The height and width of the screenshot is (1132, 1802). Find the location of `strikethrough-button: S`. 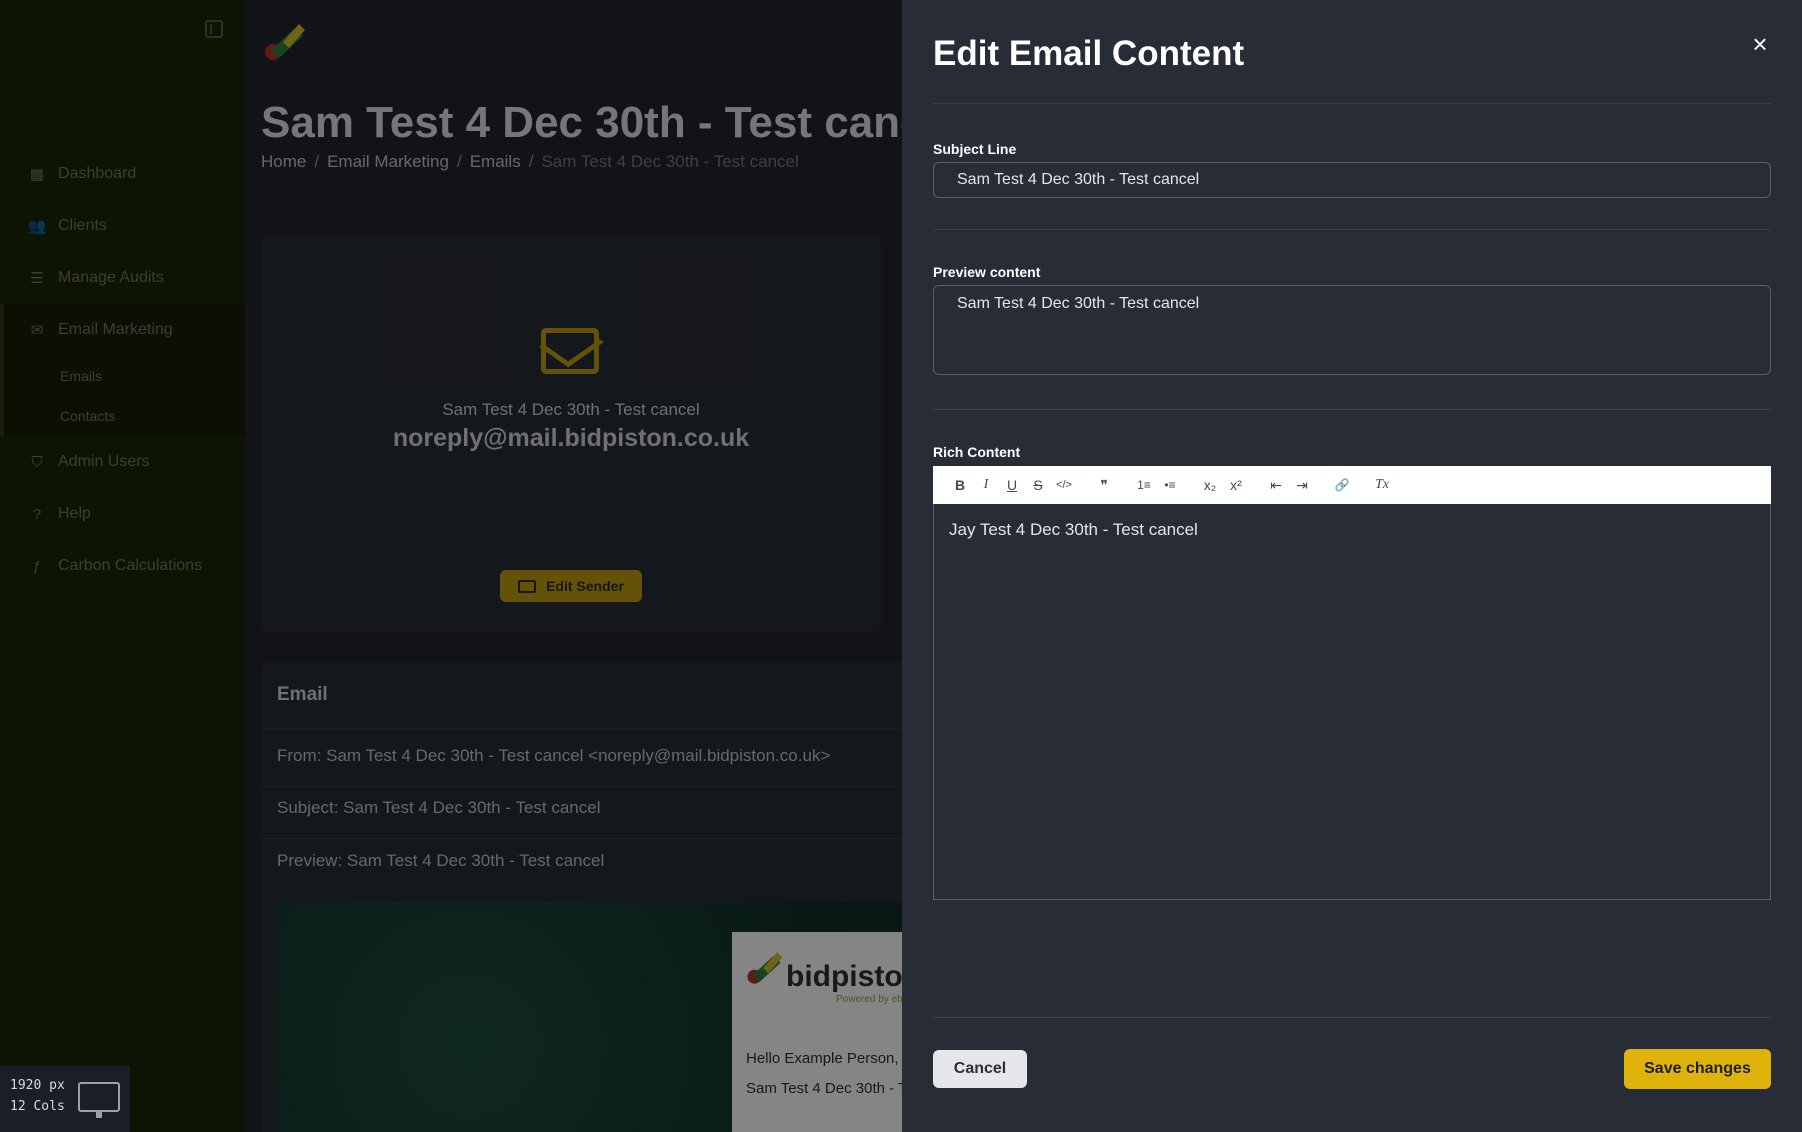

strikethrough-button: S is located at coordinates (1038, 485).